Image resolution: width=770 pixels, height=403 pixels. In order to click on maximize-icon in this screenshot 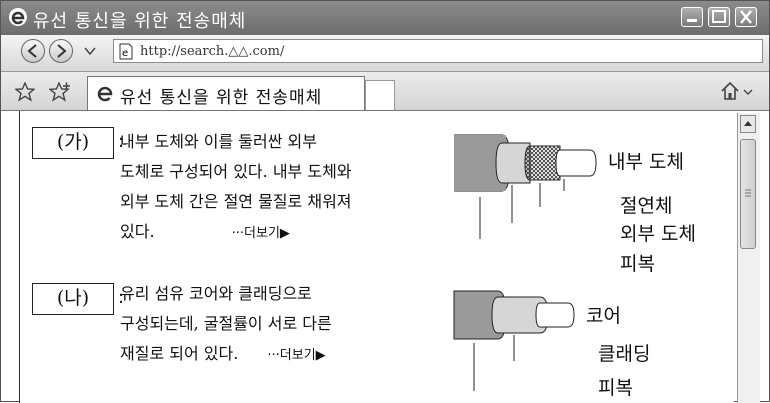, I will do `click(719, 16)`.